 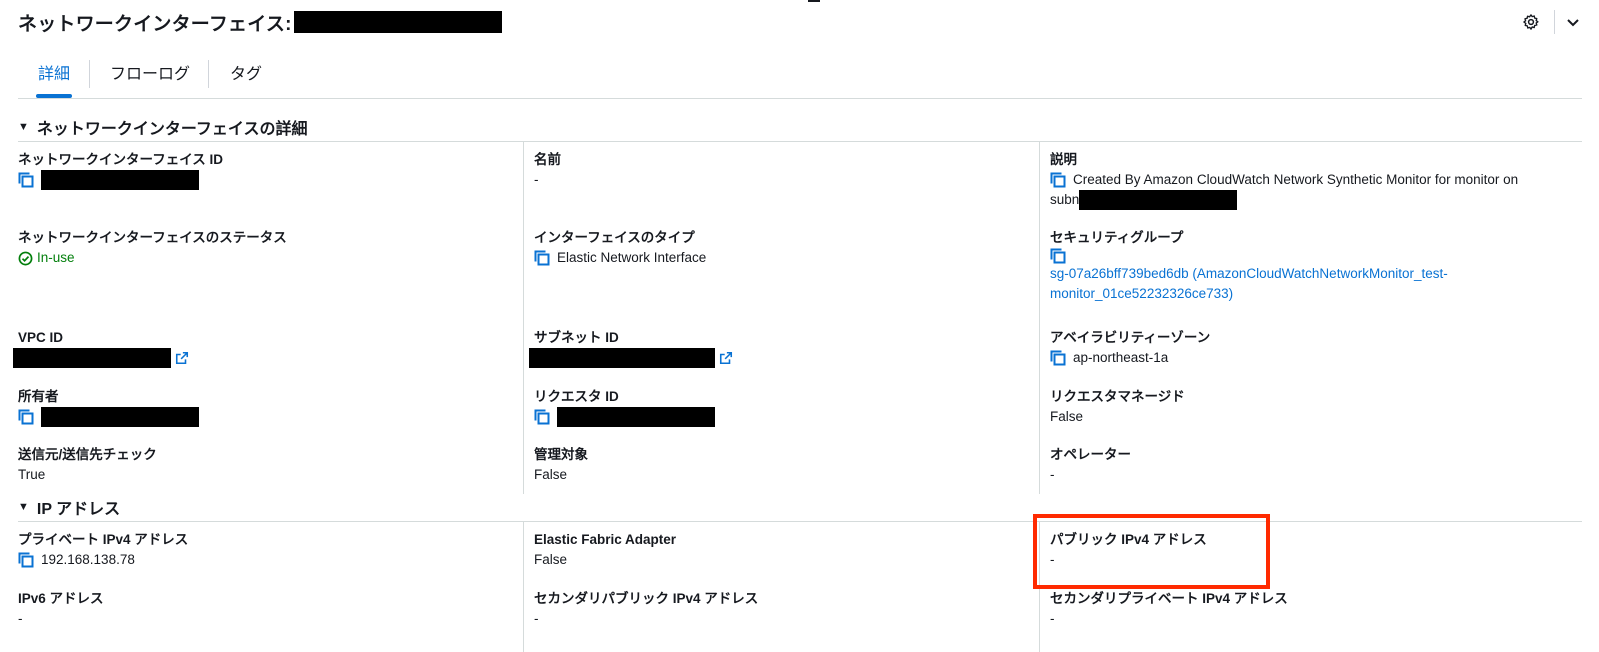 I want to click on field-eni-status: ネットワークインターフェイスのステータス In-use, so click(x=152, y=248).